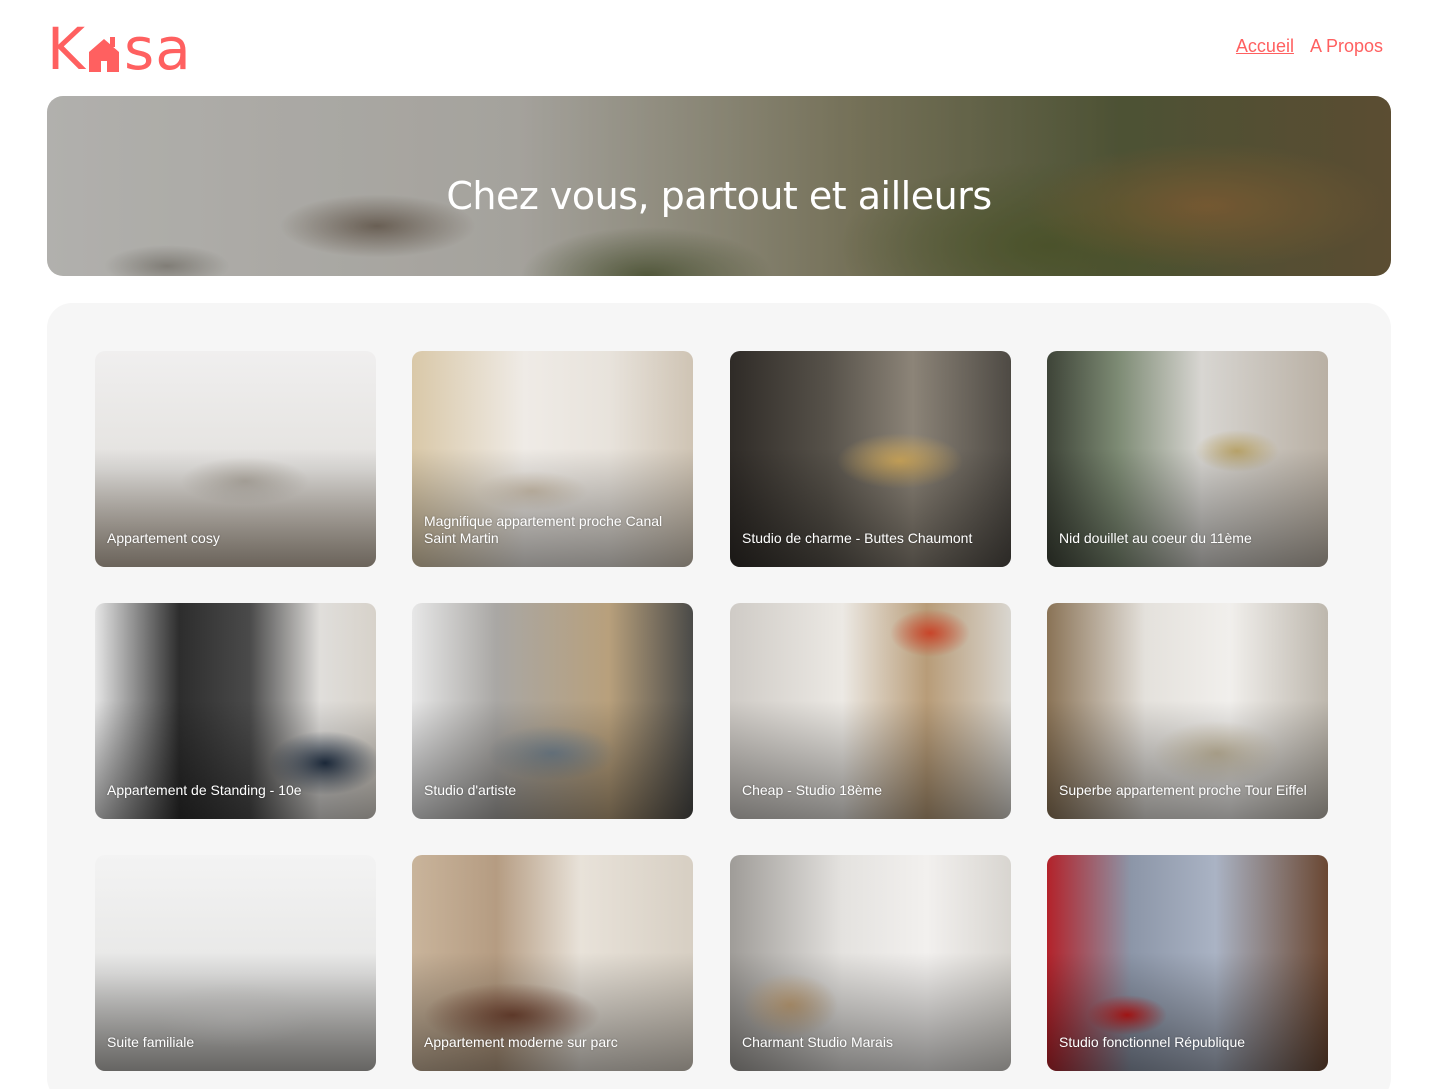 The height and width of the screenshot is (1089, 1434). Describe the element at coordinates (163, 538) in the screenshot. I see `listing-title: Appartement cosy` at that location.